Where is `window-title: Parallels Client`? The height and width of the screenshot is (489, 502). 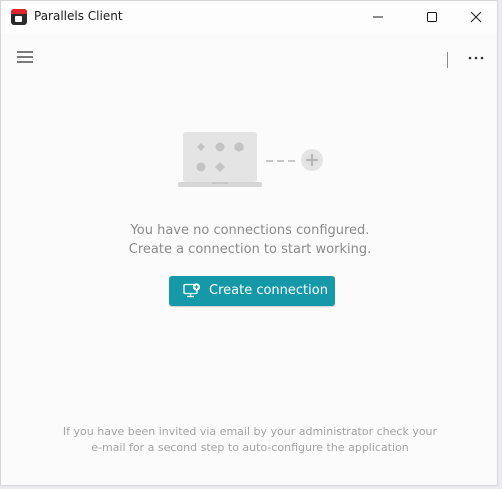
window-title: Parallels Client is located at coordinates (78, 16).